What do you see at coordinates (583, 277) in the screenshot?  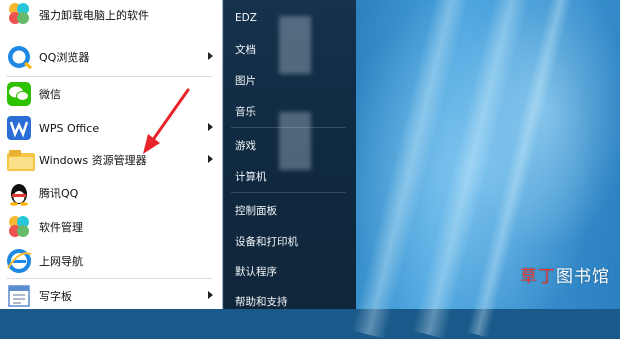 I see `watermark-part2: 图书馆` at bounding box center [583, 277].